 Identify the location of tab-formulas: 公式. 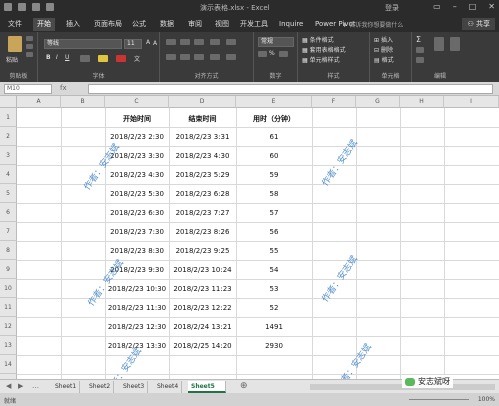
(139, 24).